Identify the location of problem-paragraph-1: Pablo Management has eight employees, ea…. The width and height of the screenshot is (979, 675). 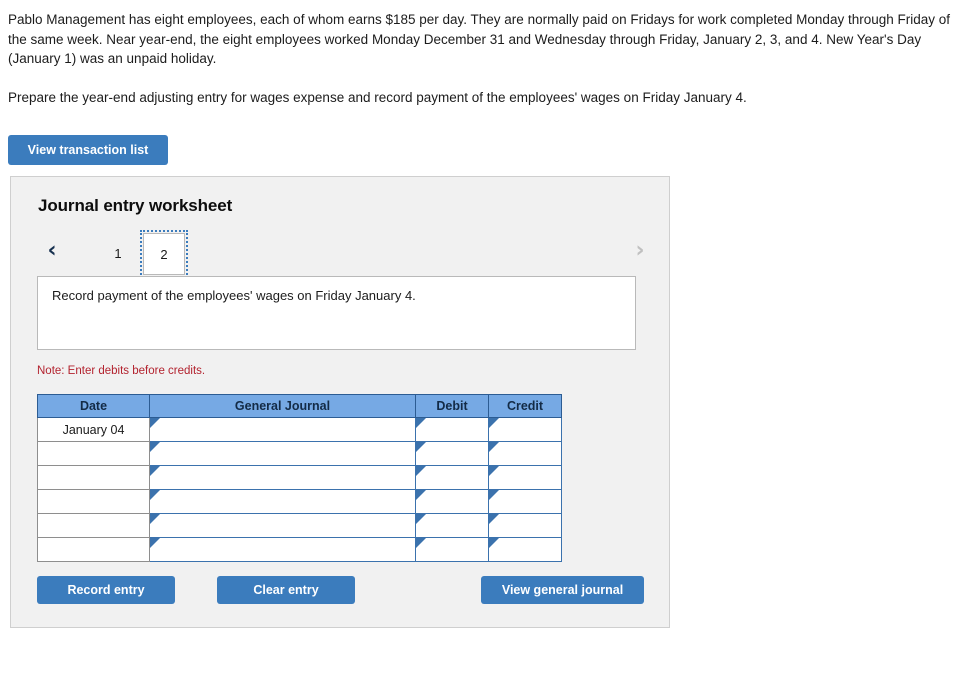
(479, 39).